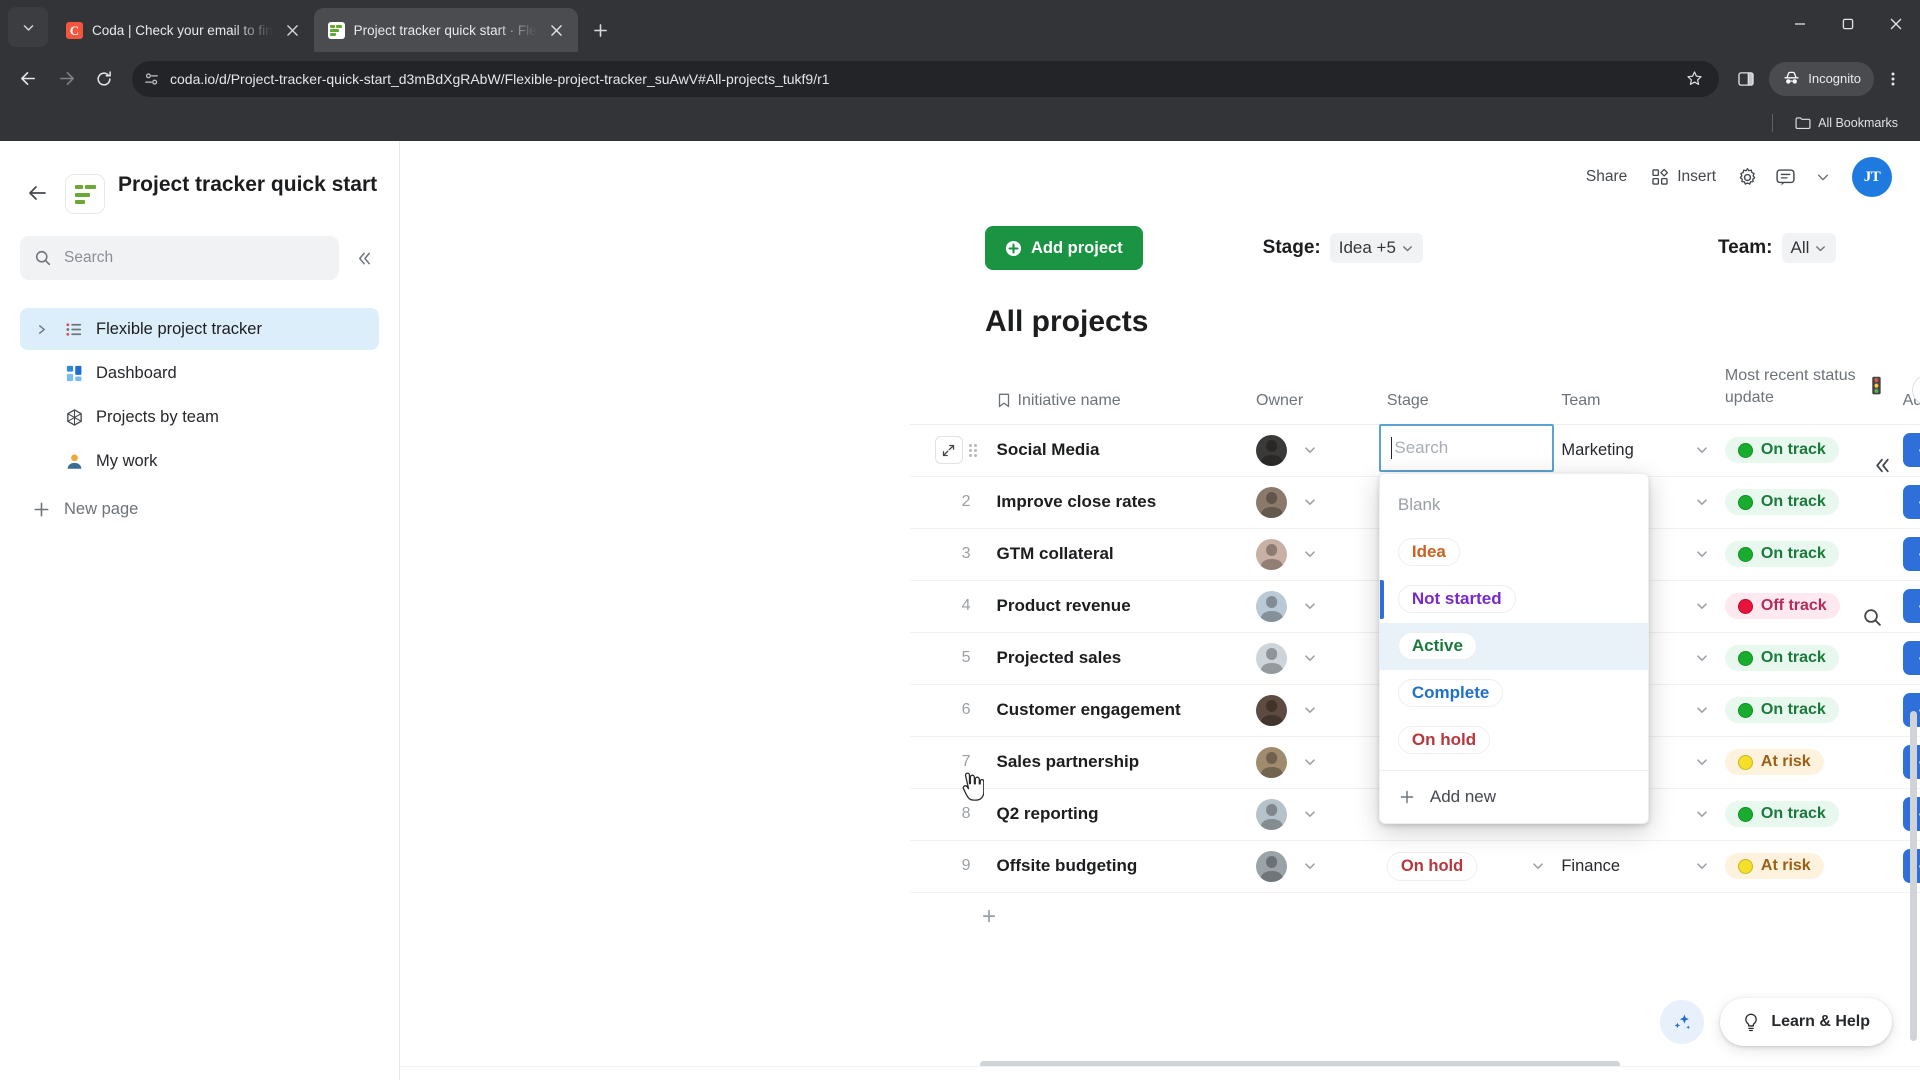 The width and height of the screenshot is (1920, 1080). I want to click on header-team: Team, so click(1635, 393).